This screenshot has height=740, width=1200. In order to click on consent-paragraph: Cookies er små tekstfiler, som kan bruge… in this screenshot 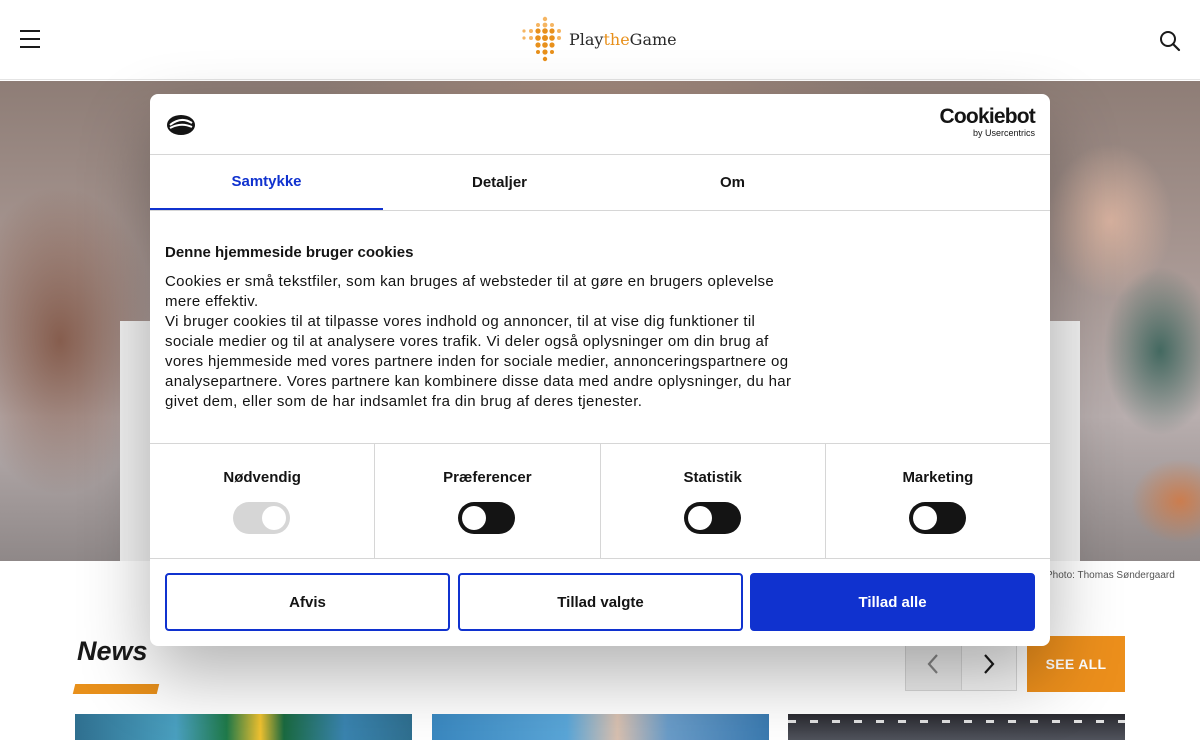, I will do `click(478, 341)`.